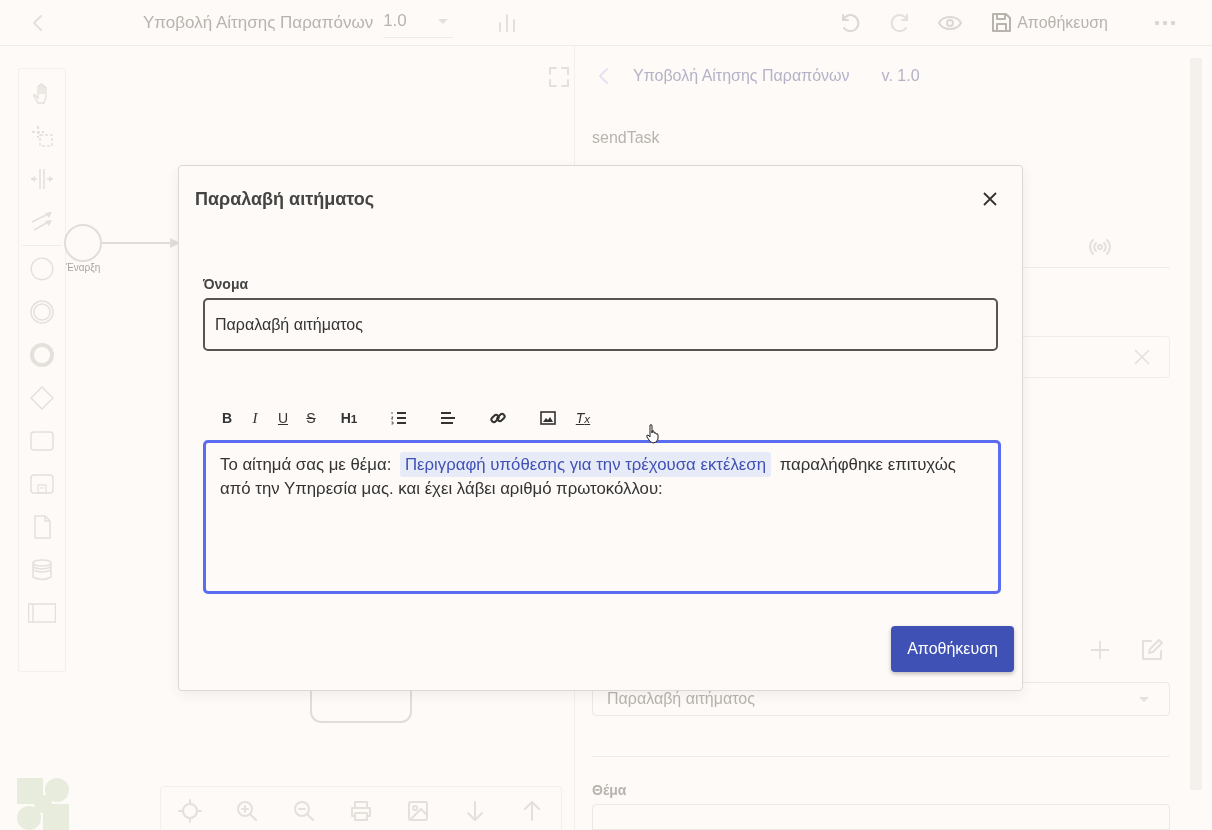  I want to click on hand-cursor-icon, so click(652, 434).